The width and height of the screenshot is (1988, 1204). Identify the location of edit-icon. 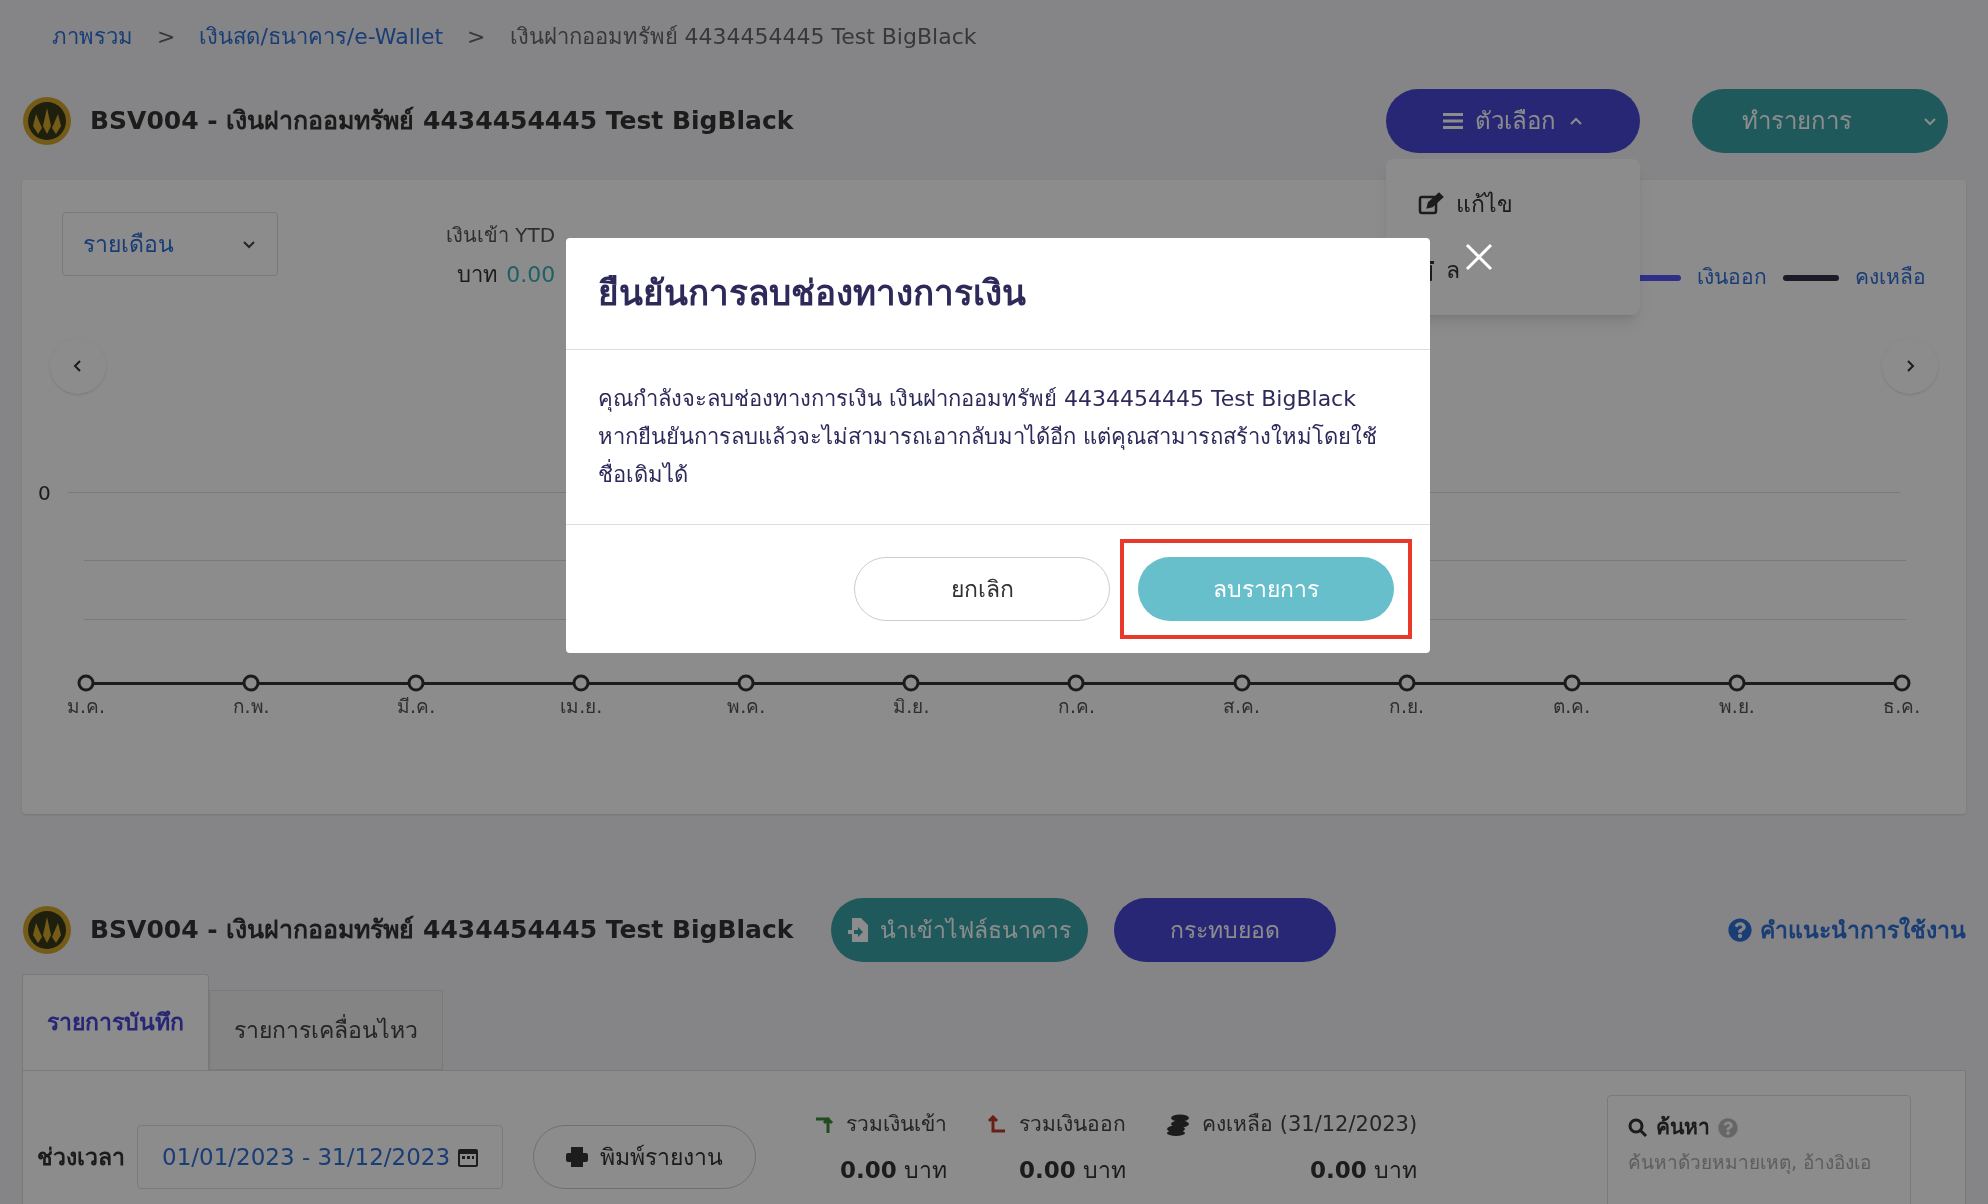
(1431, 204).